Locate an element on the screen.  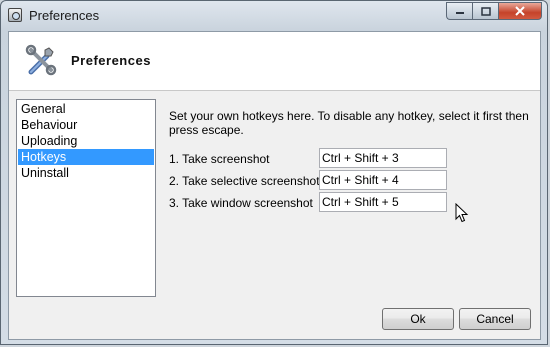
tools-icon is located at coordinates (41, 60).